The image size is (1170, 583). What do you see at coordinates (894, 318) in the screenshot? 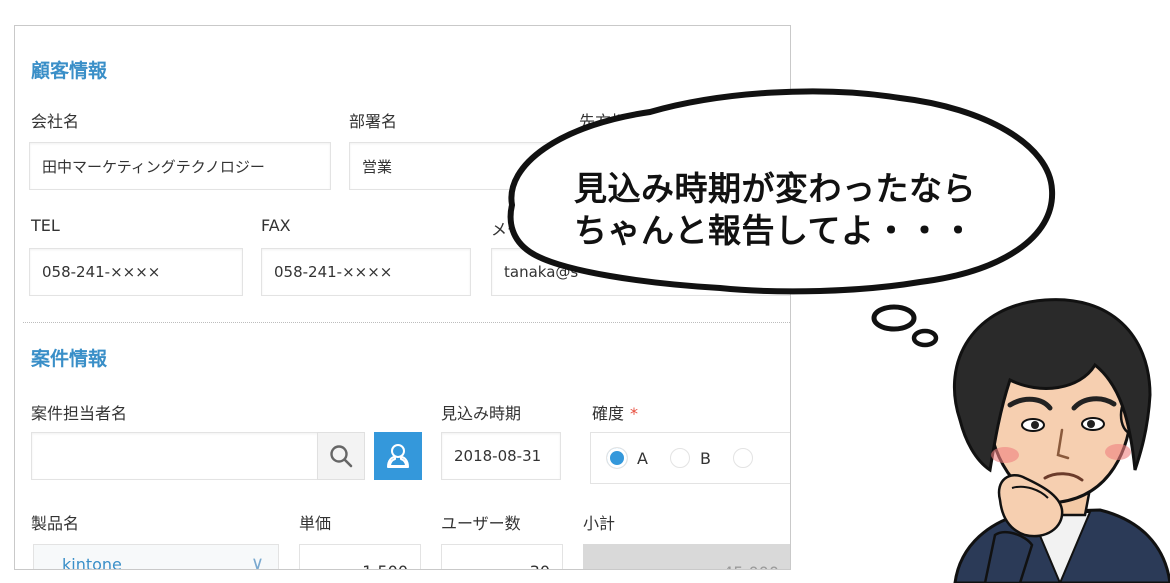
I see `thought-dot-large` at bounding box center [894, 318].